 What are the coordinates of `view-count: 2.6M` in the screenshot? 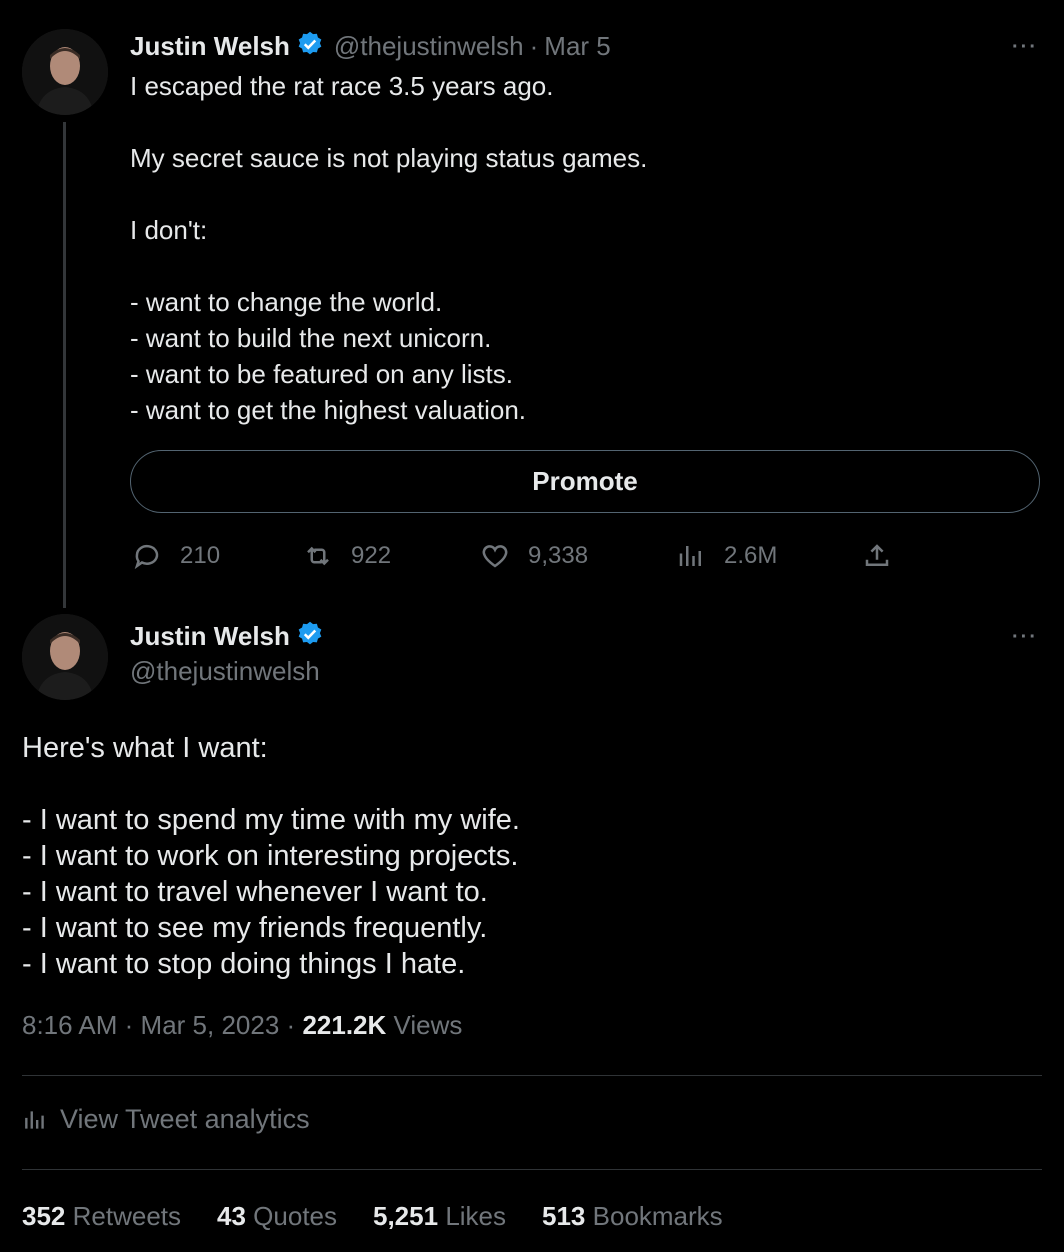 It's located at (751, 555).